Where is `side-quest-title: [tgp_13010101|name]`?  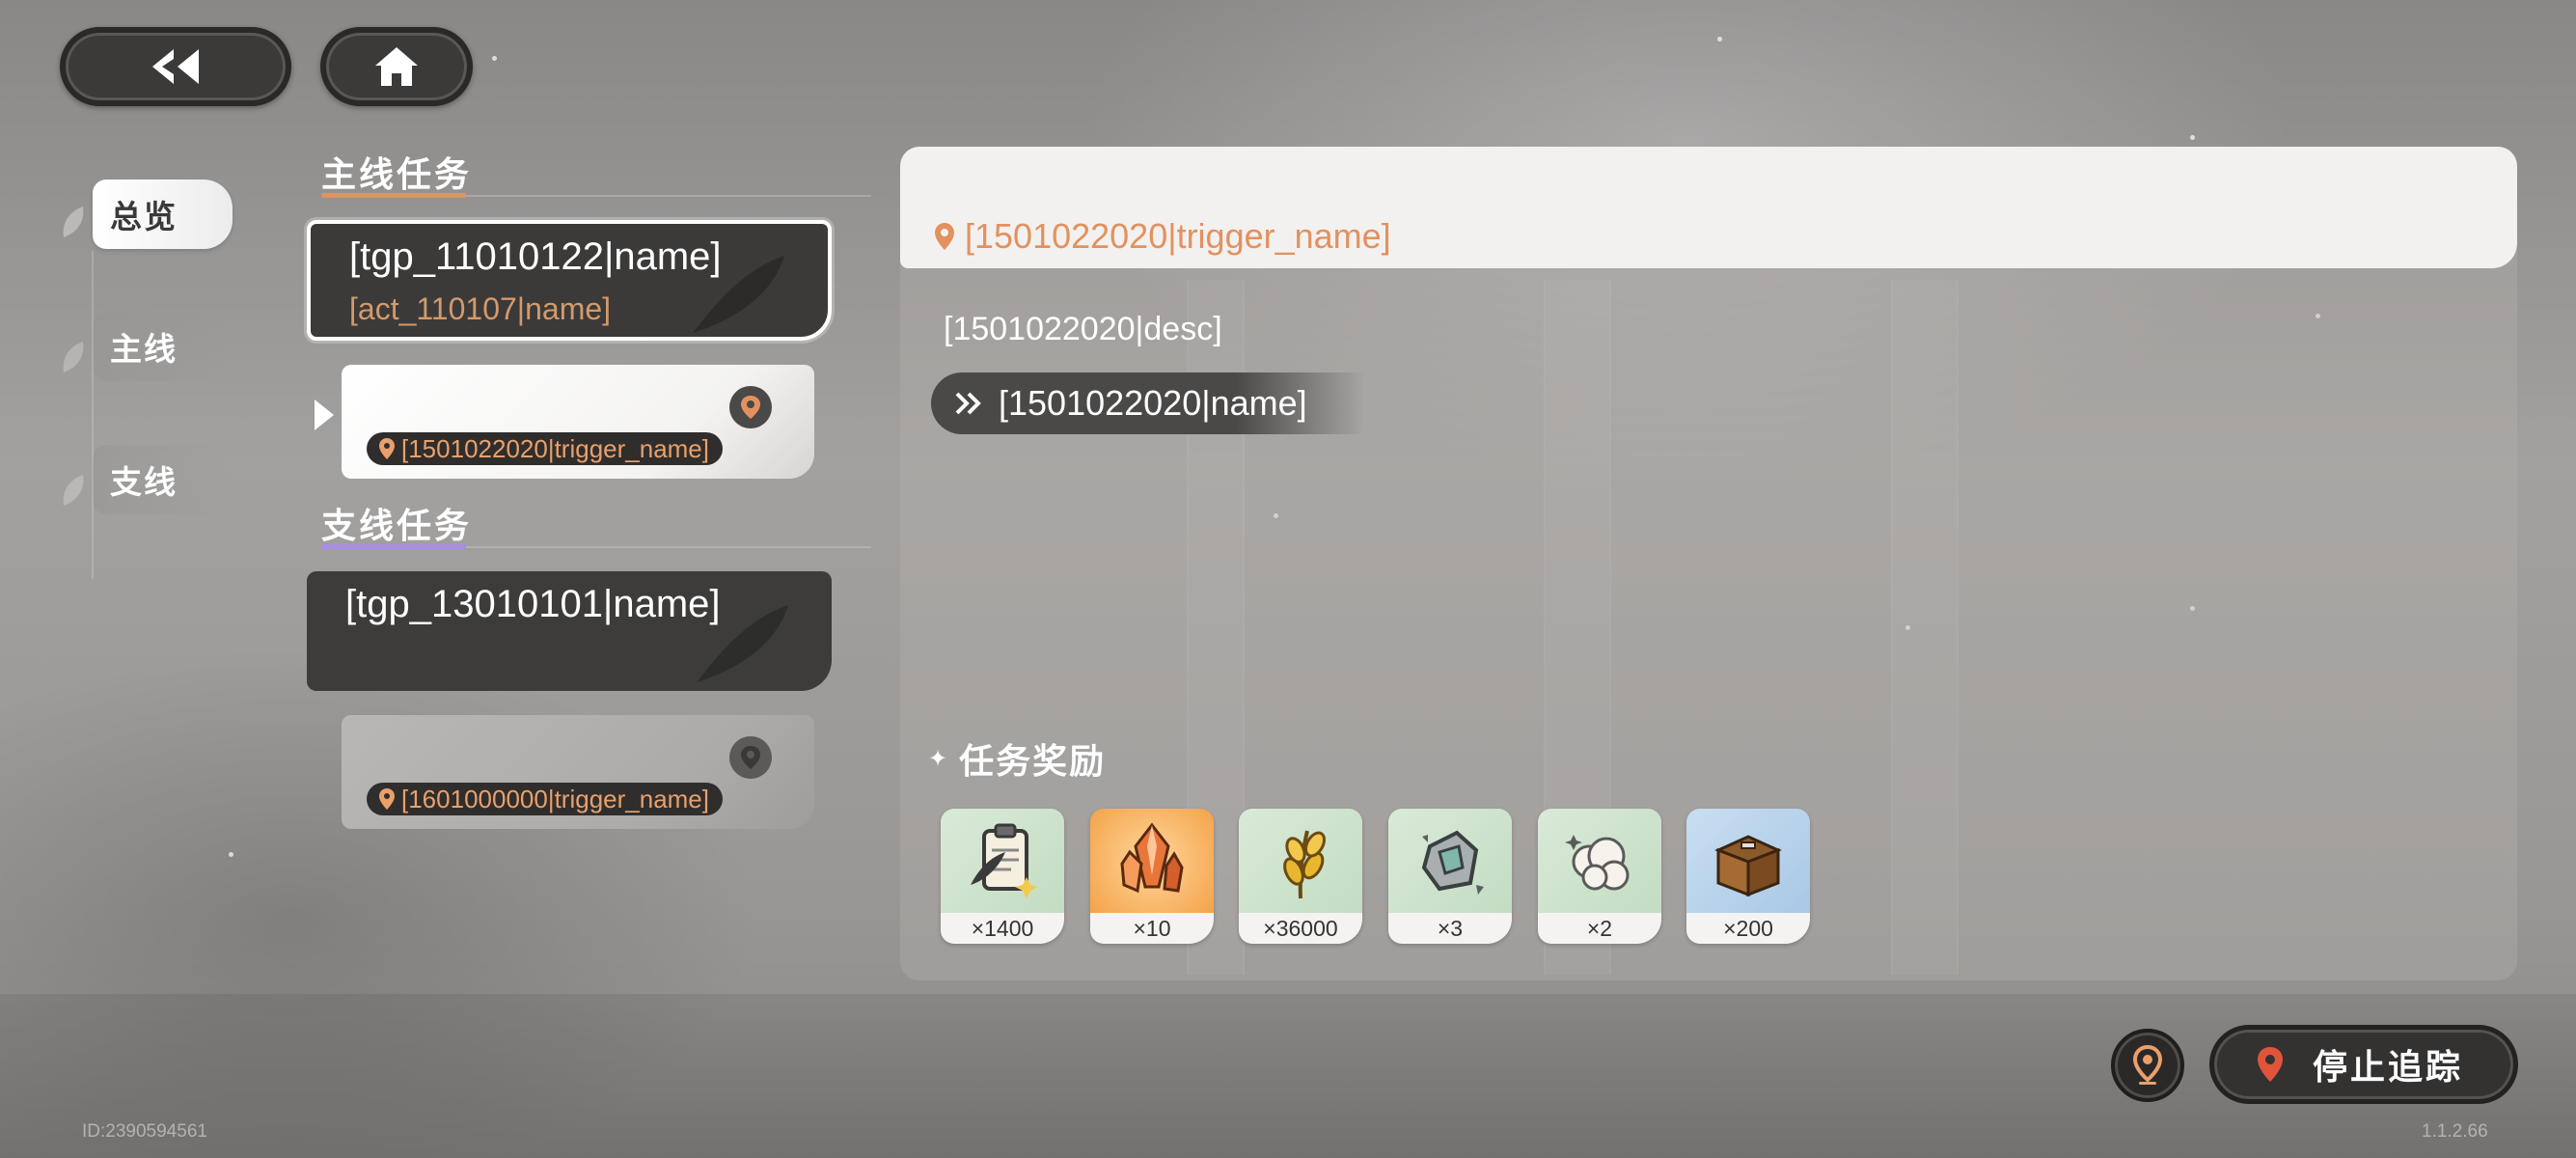 side-quest-title: [tgp_13010101|name] is located at coordinates (533, 604).